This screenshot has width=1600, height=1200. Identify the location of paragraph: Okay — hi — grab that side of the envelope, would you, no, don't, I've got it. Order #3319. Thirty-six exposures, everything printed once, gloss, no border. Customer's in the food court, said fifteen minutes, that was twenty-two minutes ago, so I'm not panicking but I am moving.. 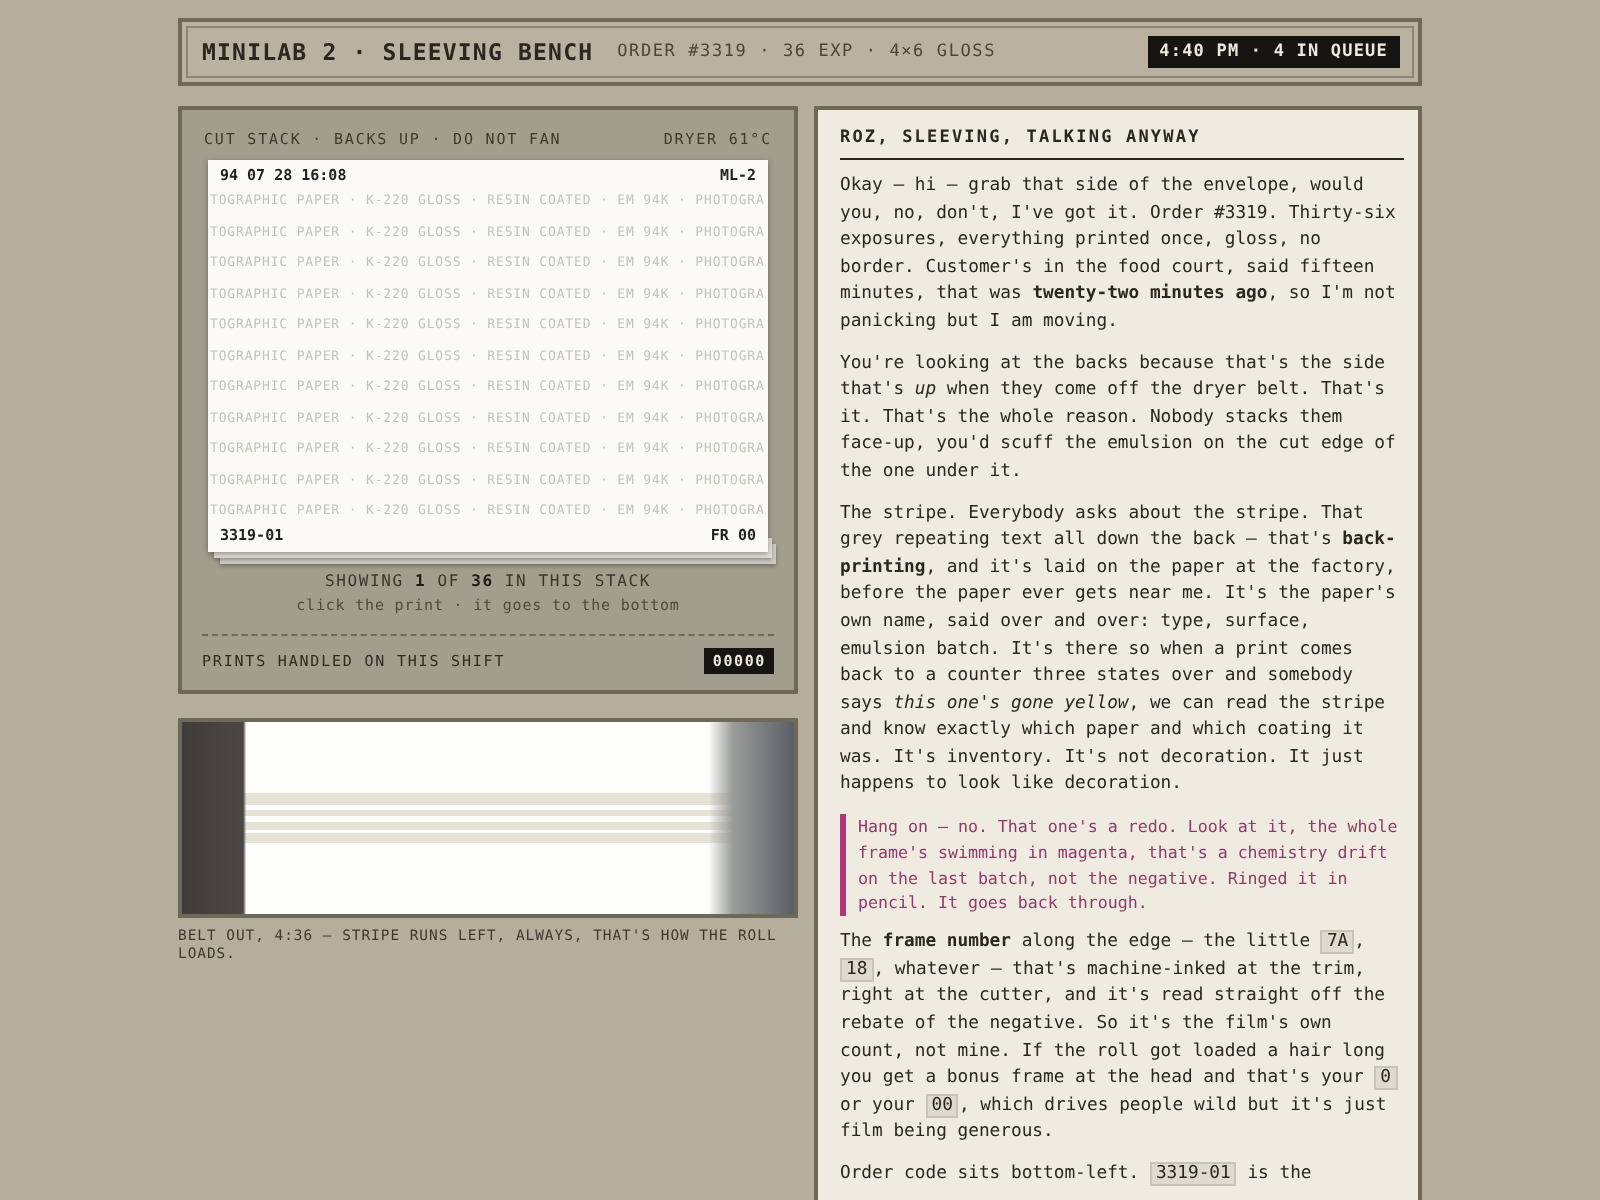
(1119, 255).